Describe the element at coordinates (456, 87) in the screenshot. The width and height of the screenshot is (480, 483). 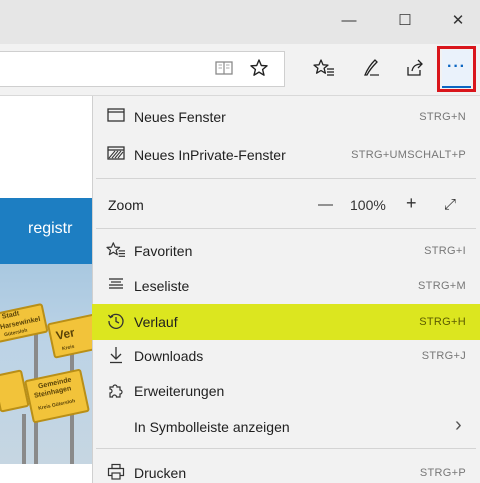
I see `more-button-underline` at that location.